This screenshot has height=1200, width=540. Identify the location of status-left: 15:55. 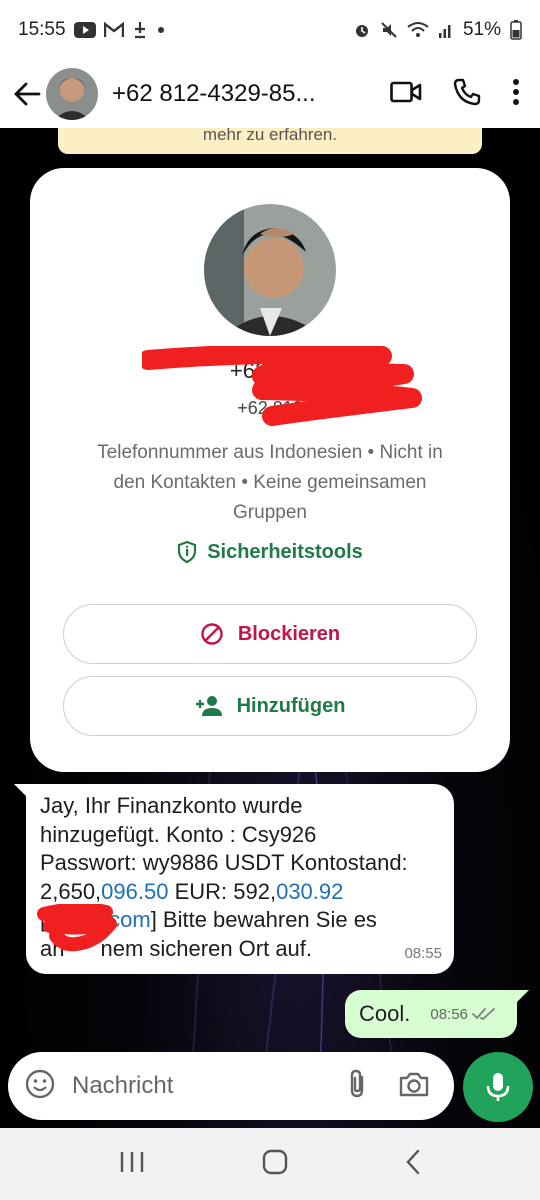
(92, 30).